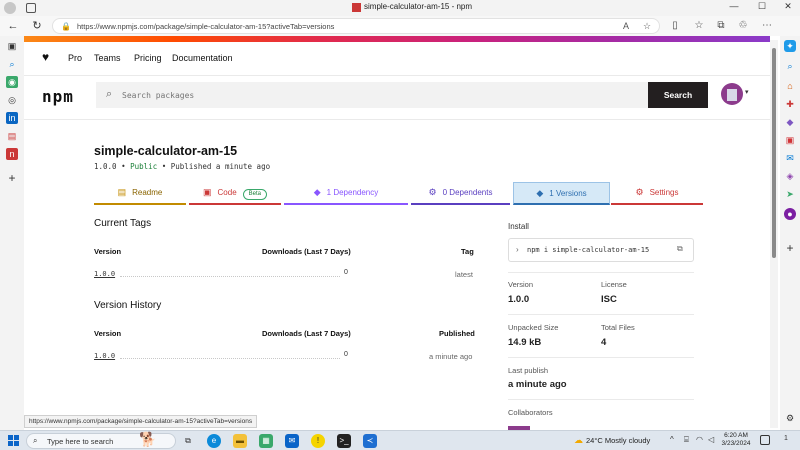 The width and height of the screenshot is (800, 450). What do you see at coordinates (767, 26) in the screenshot?
I see `more-menu-icon: ⋯` at bounding box center [767, 26].